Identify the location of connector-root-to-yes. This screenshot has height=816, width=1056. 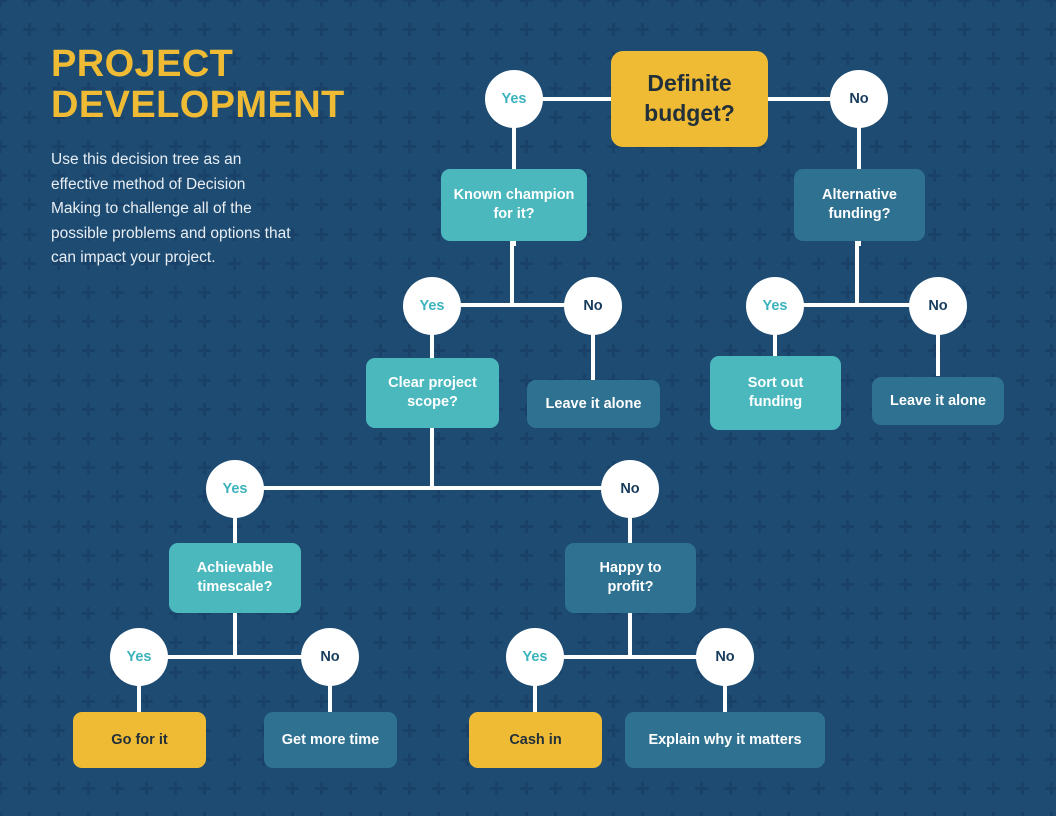
(576, 99).